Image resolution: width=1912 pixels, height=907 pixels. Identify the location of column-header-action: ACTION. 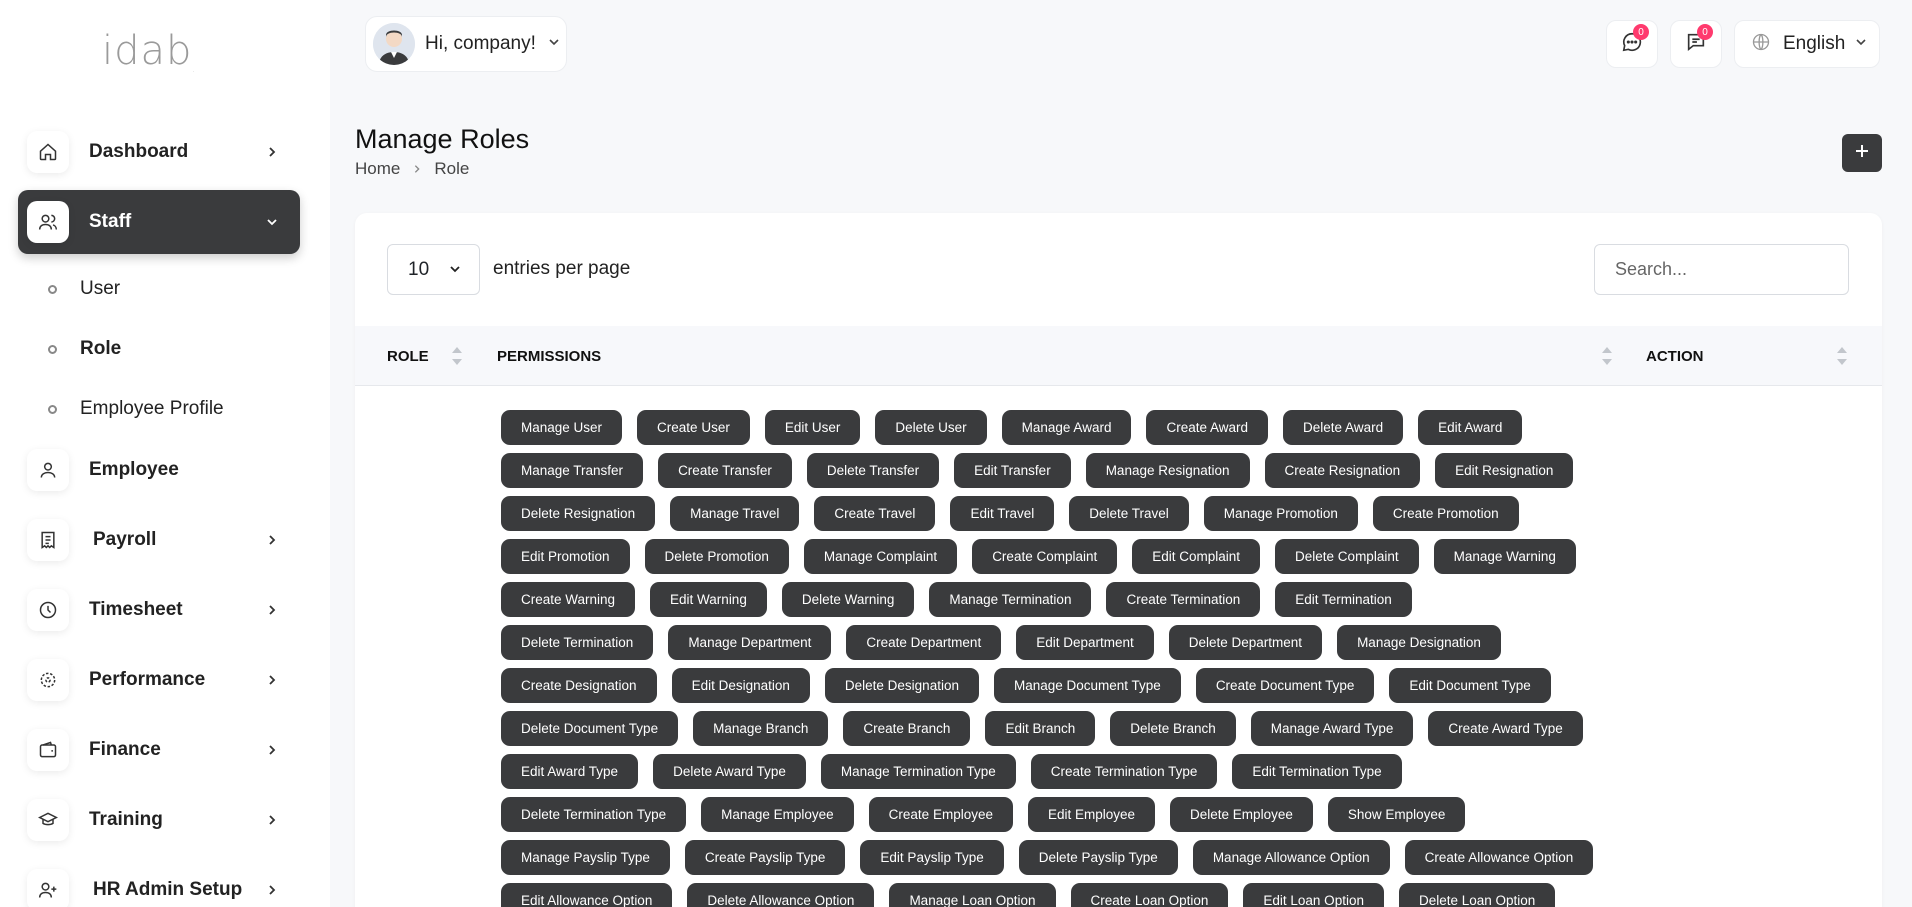
(1675, 356).